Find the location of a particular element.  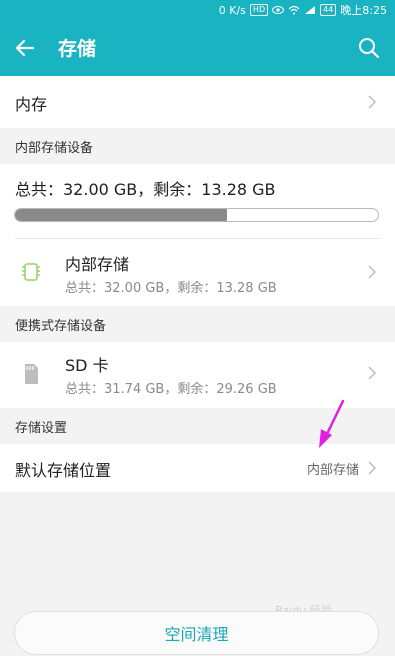

storage-usage-fill is located at coordinates (121, 215).